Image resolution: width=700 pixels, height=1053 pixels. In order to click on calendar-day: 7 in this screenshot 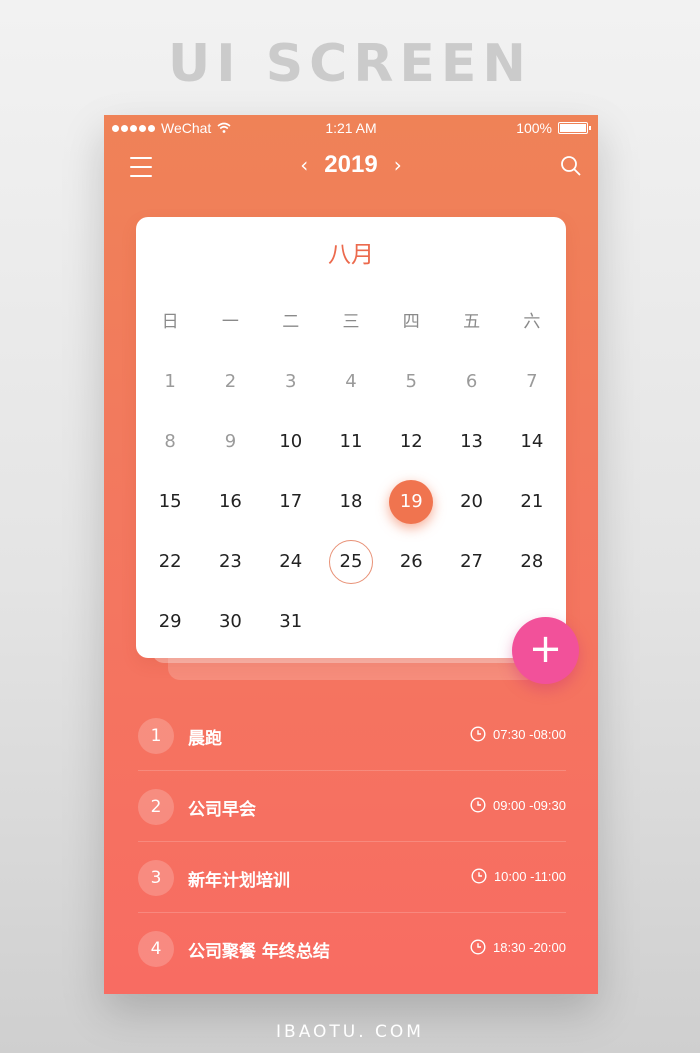, I will do `click(532, 395)`.